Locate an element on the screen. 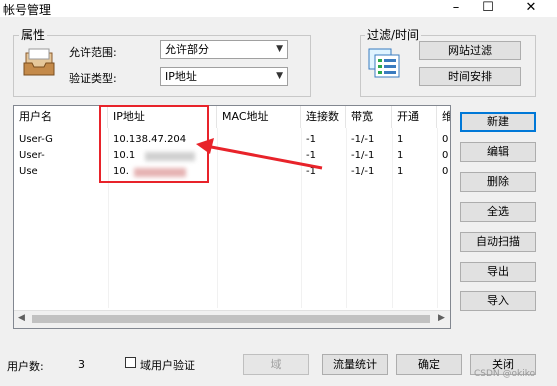 This screenshot has height=386, width=557. highlight-box is located at coordinates (154, 144).